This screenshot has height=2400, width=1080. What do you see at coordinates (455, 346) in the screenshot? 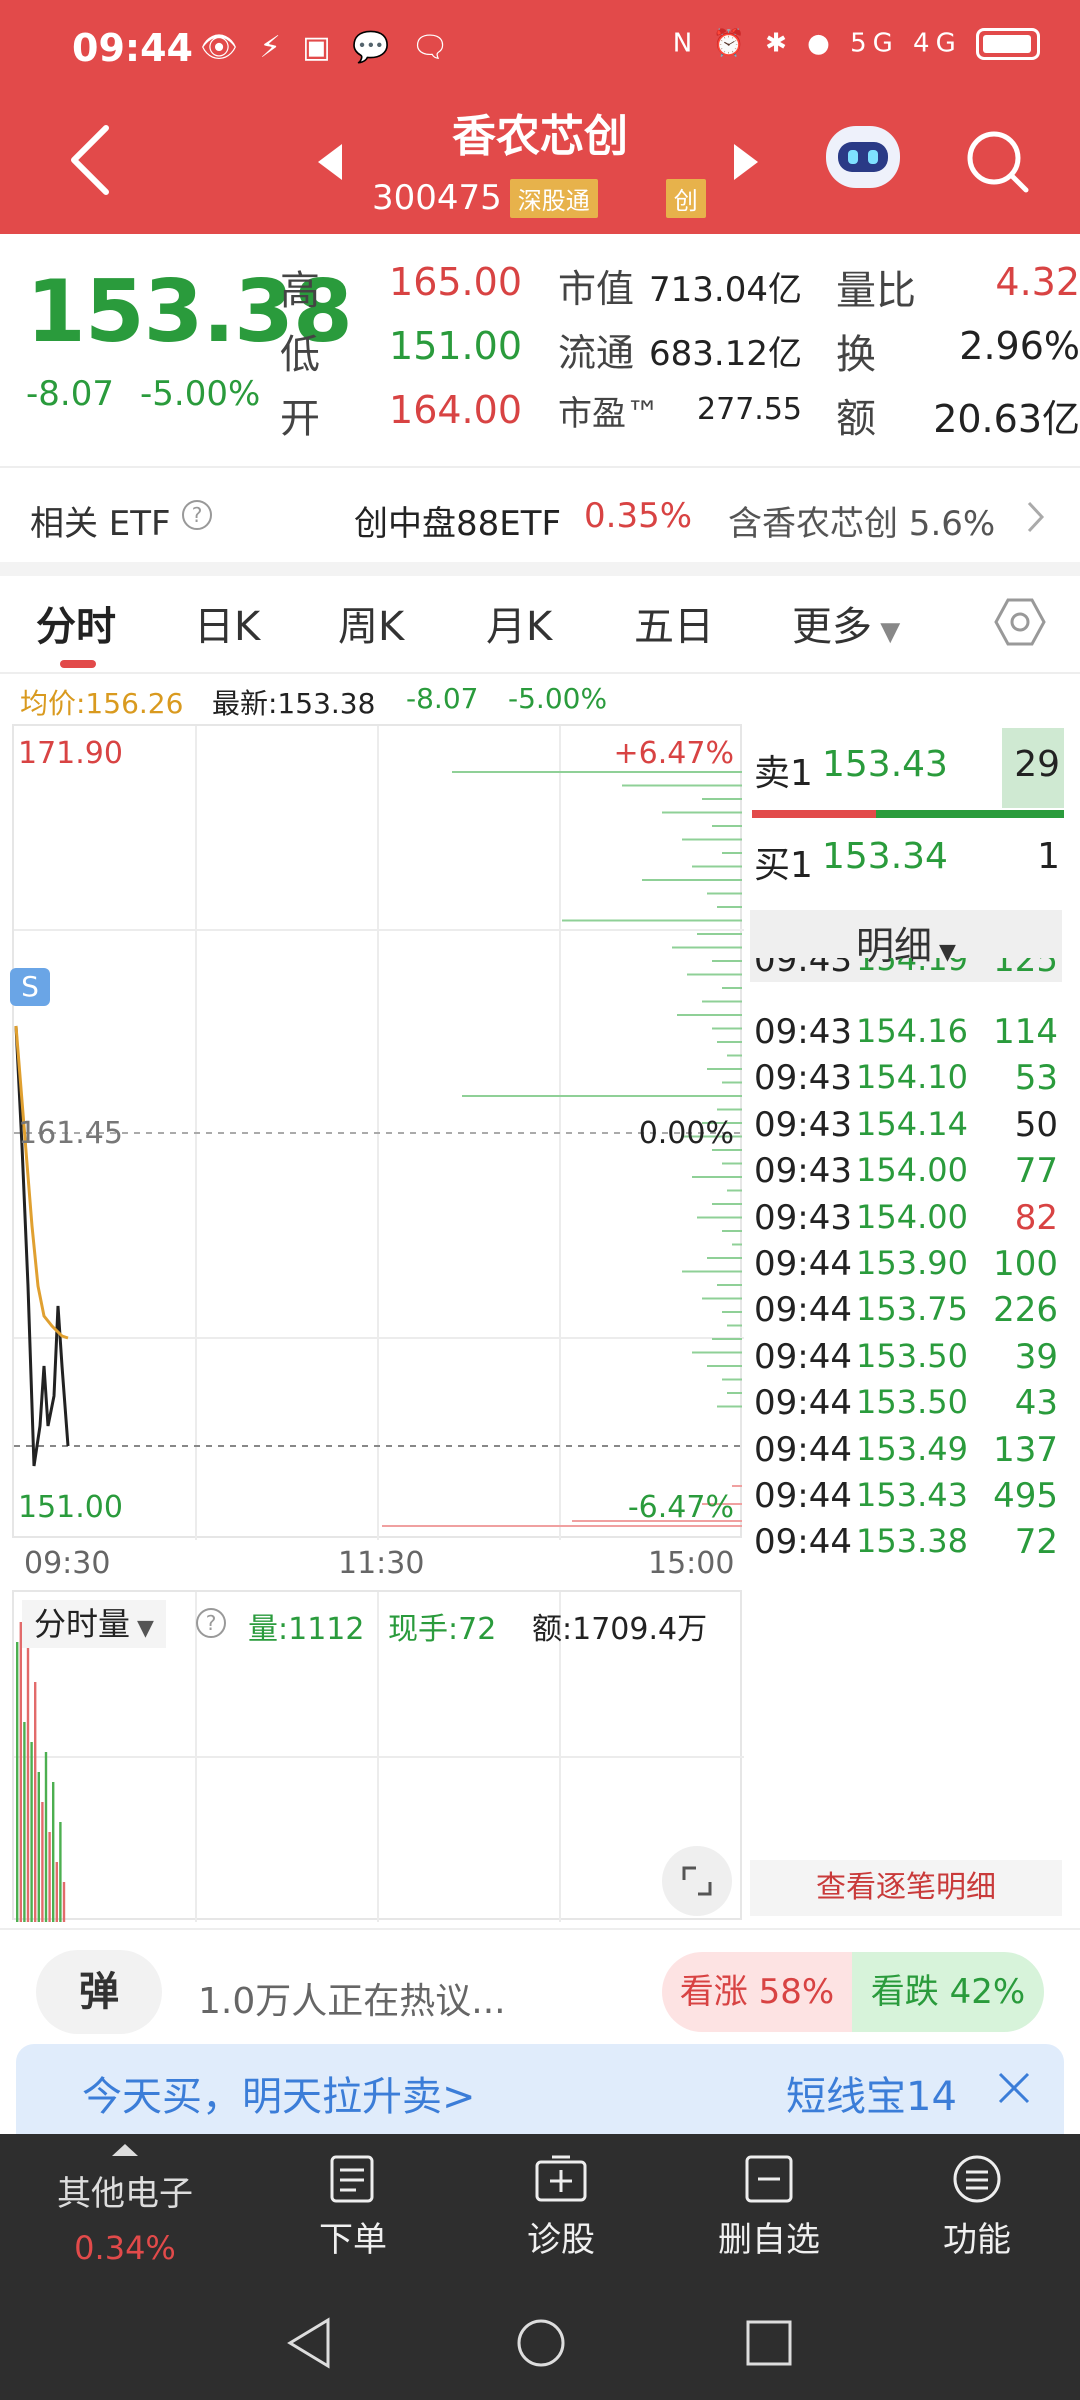
I see `low-value: 151.00` at bounding box center [455, 346].